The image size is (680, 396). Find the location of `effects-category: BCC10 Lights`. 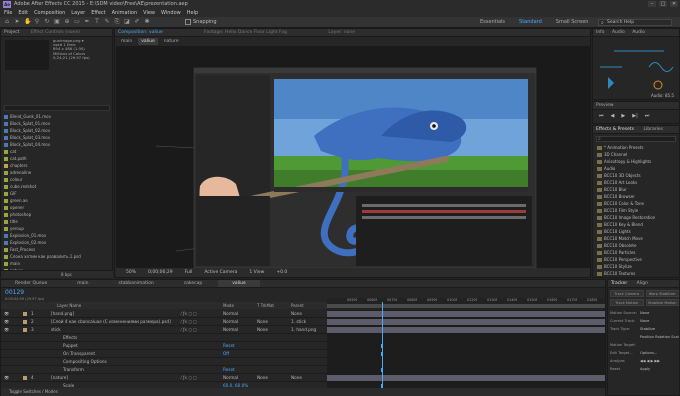

effects-category: BCC10 Lights is located at coordinates (636, 231).